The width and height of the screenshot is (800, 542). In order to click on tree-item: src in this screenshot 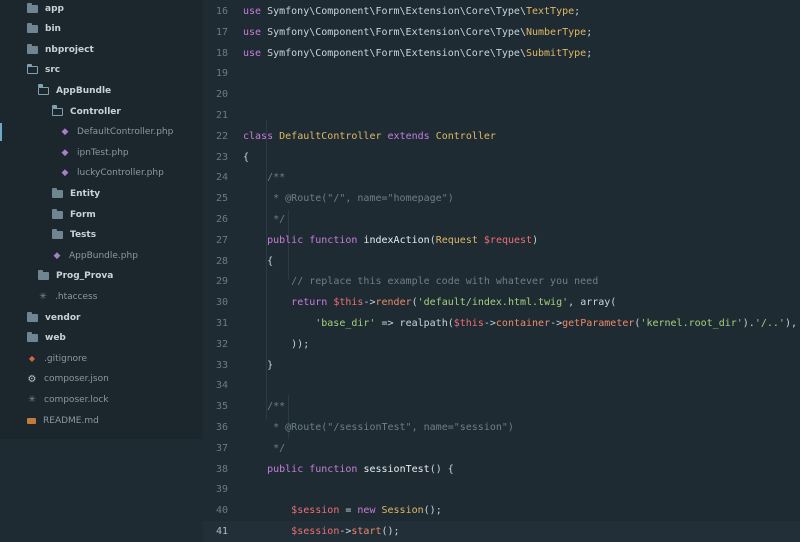, I will do `click(101, 70)`.